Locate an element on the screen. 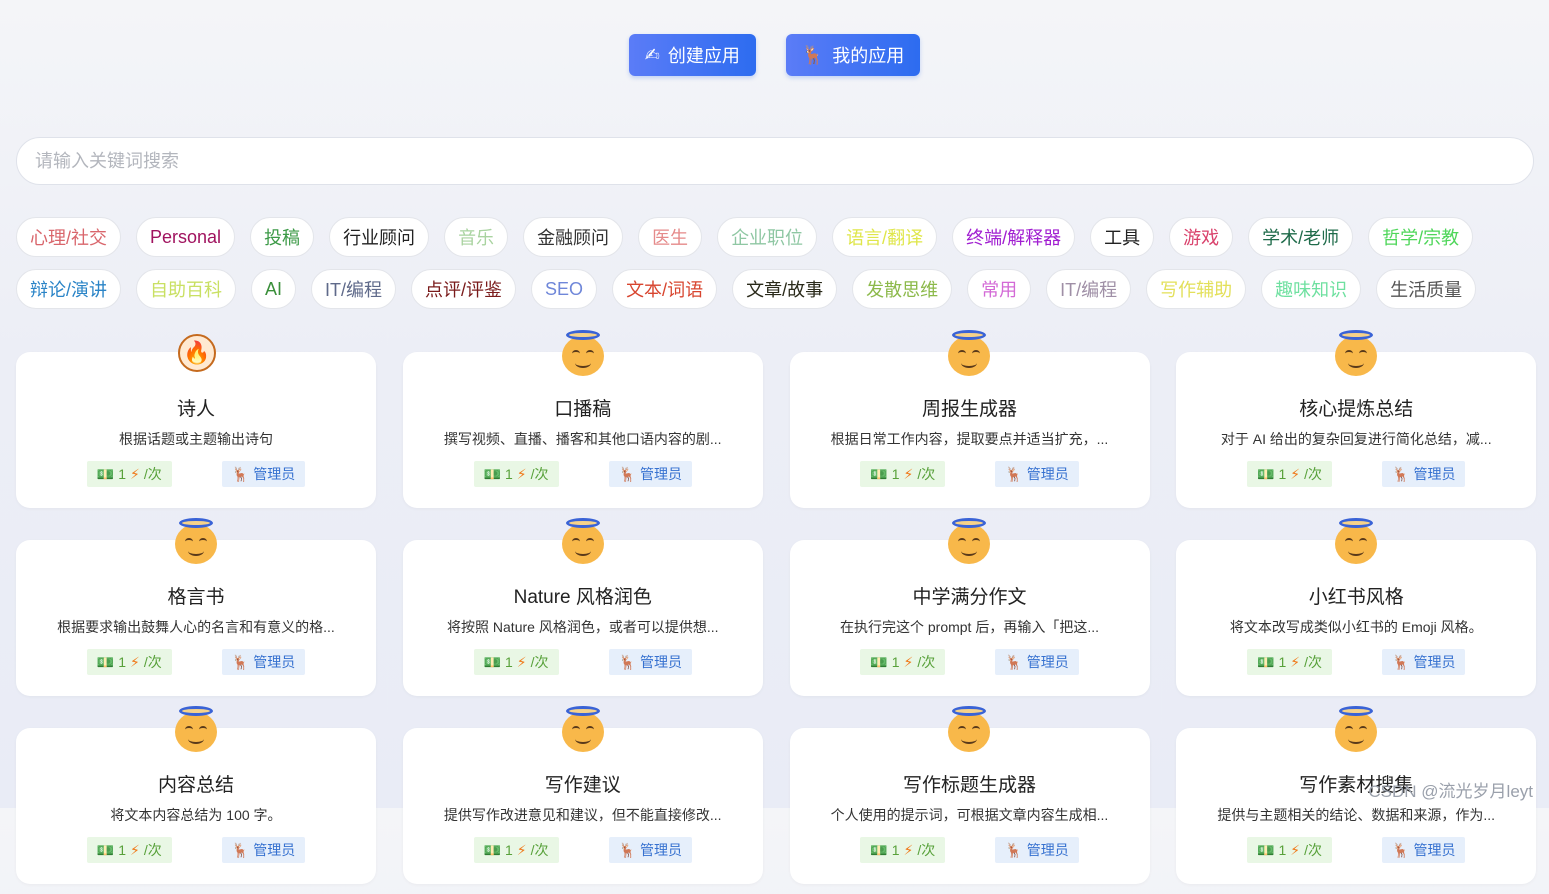  category-tag: 投稿 is located at coordinates (282, 237).